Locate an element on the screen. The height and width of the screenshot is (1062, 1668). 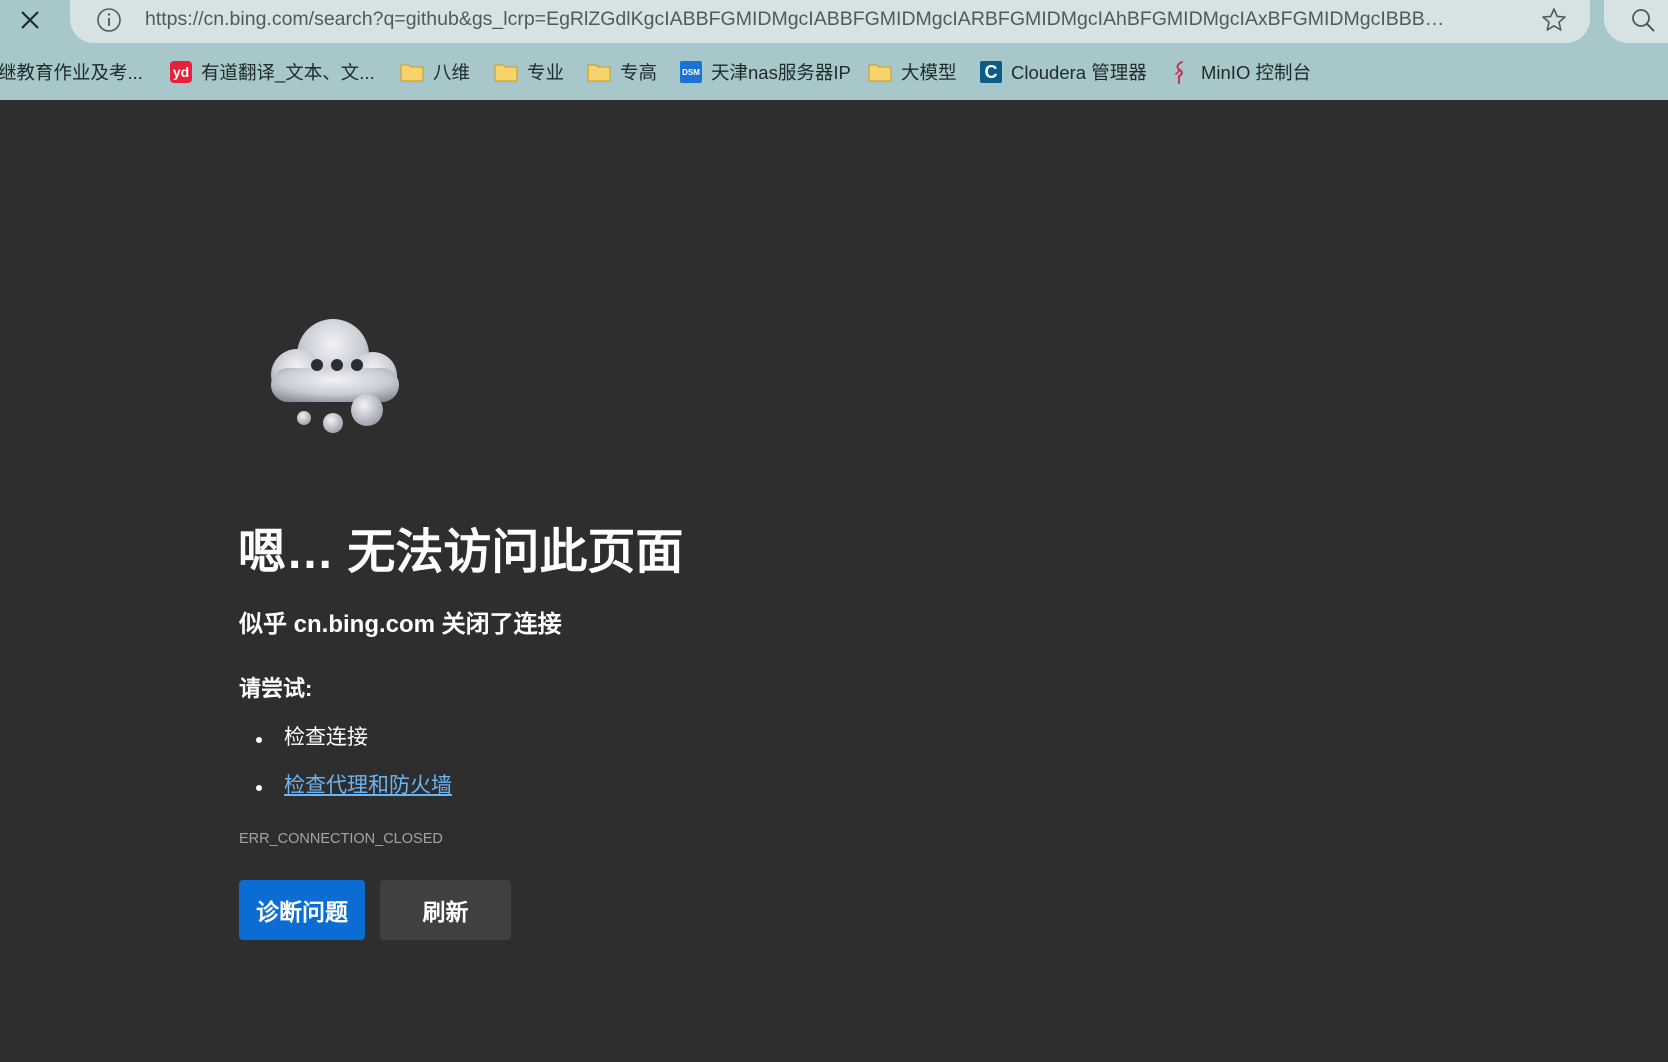
info-icon is located at coordinates (109, 20).